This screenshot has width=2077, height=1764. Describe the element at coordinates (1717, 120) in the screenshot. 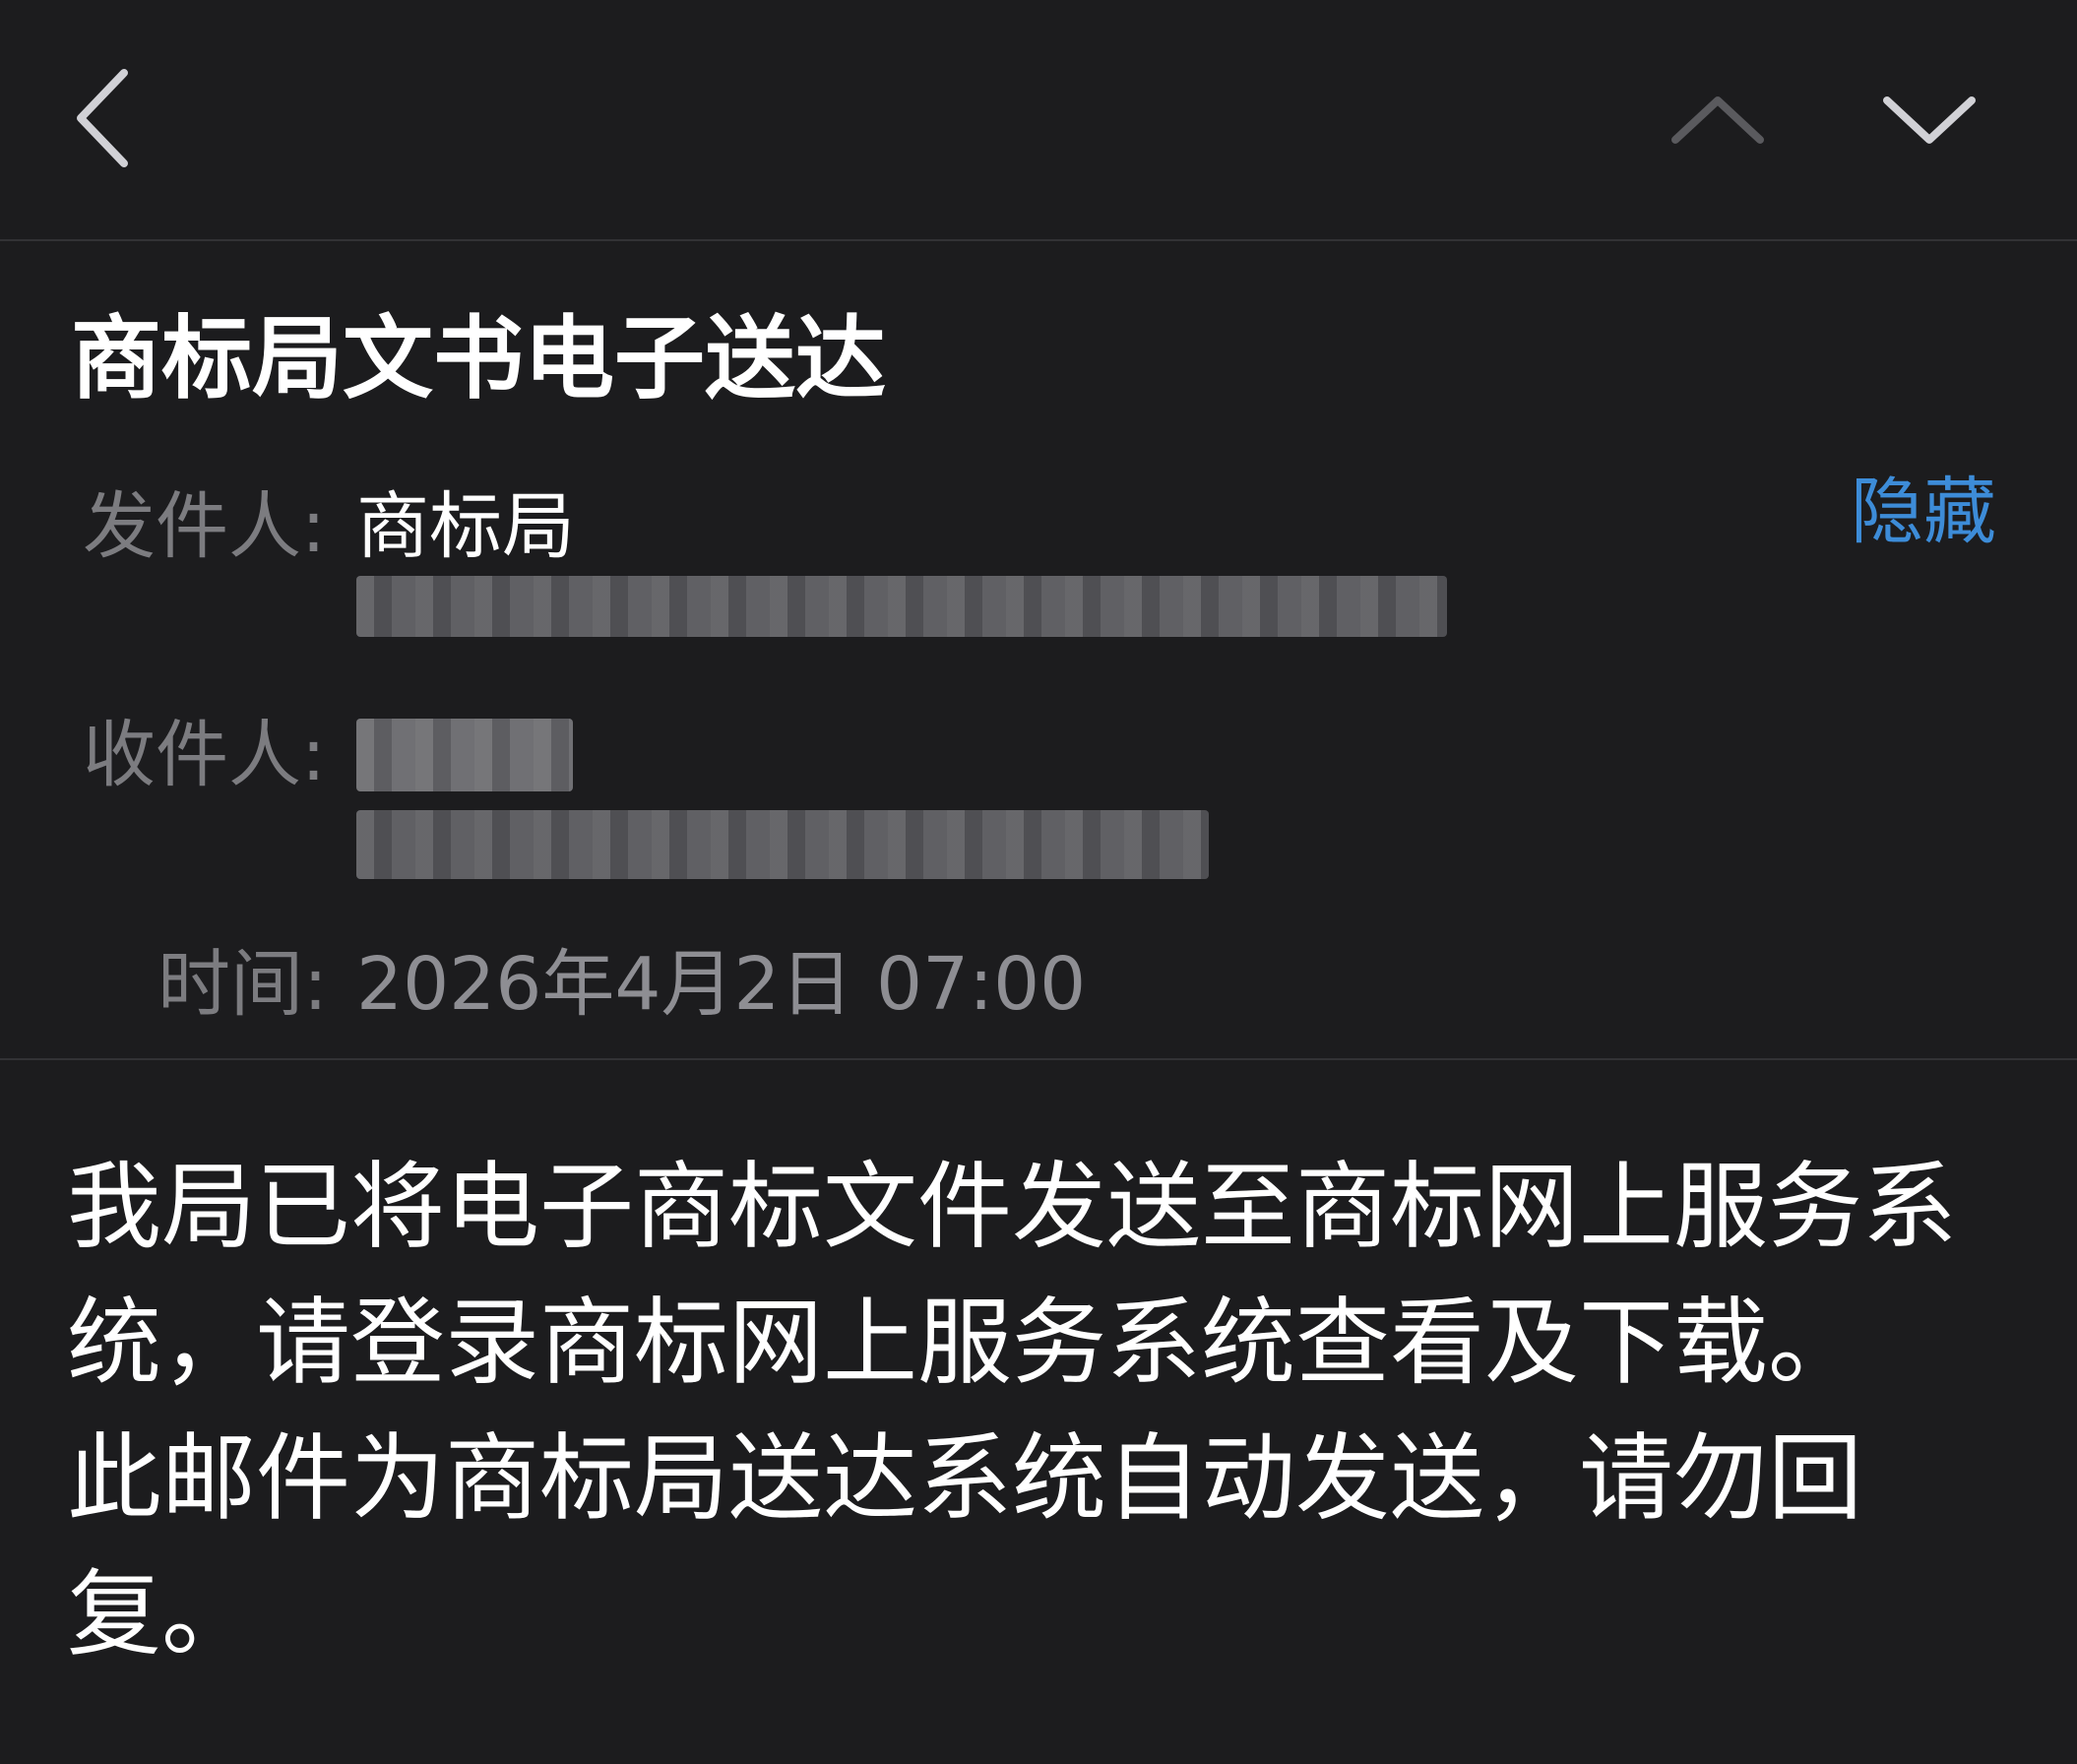

I see `chevron-up-icon` at that location.